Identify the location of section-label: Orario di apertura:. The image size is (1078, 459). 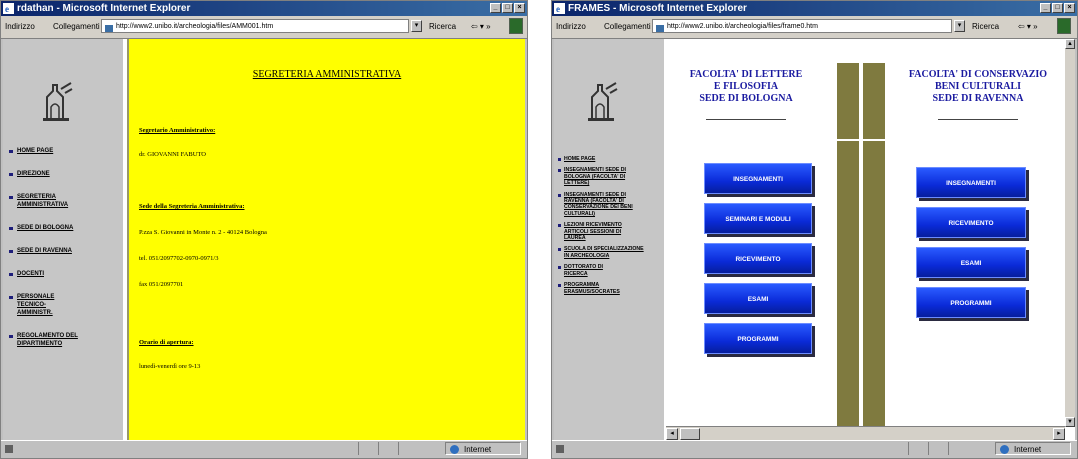
(166, 342).